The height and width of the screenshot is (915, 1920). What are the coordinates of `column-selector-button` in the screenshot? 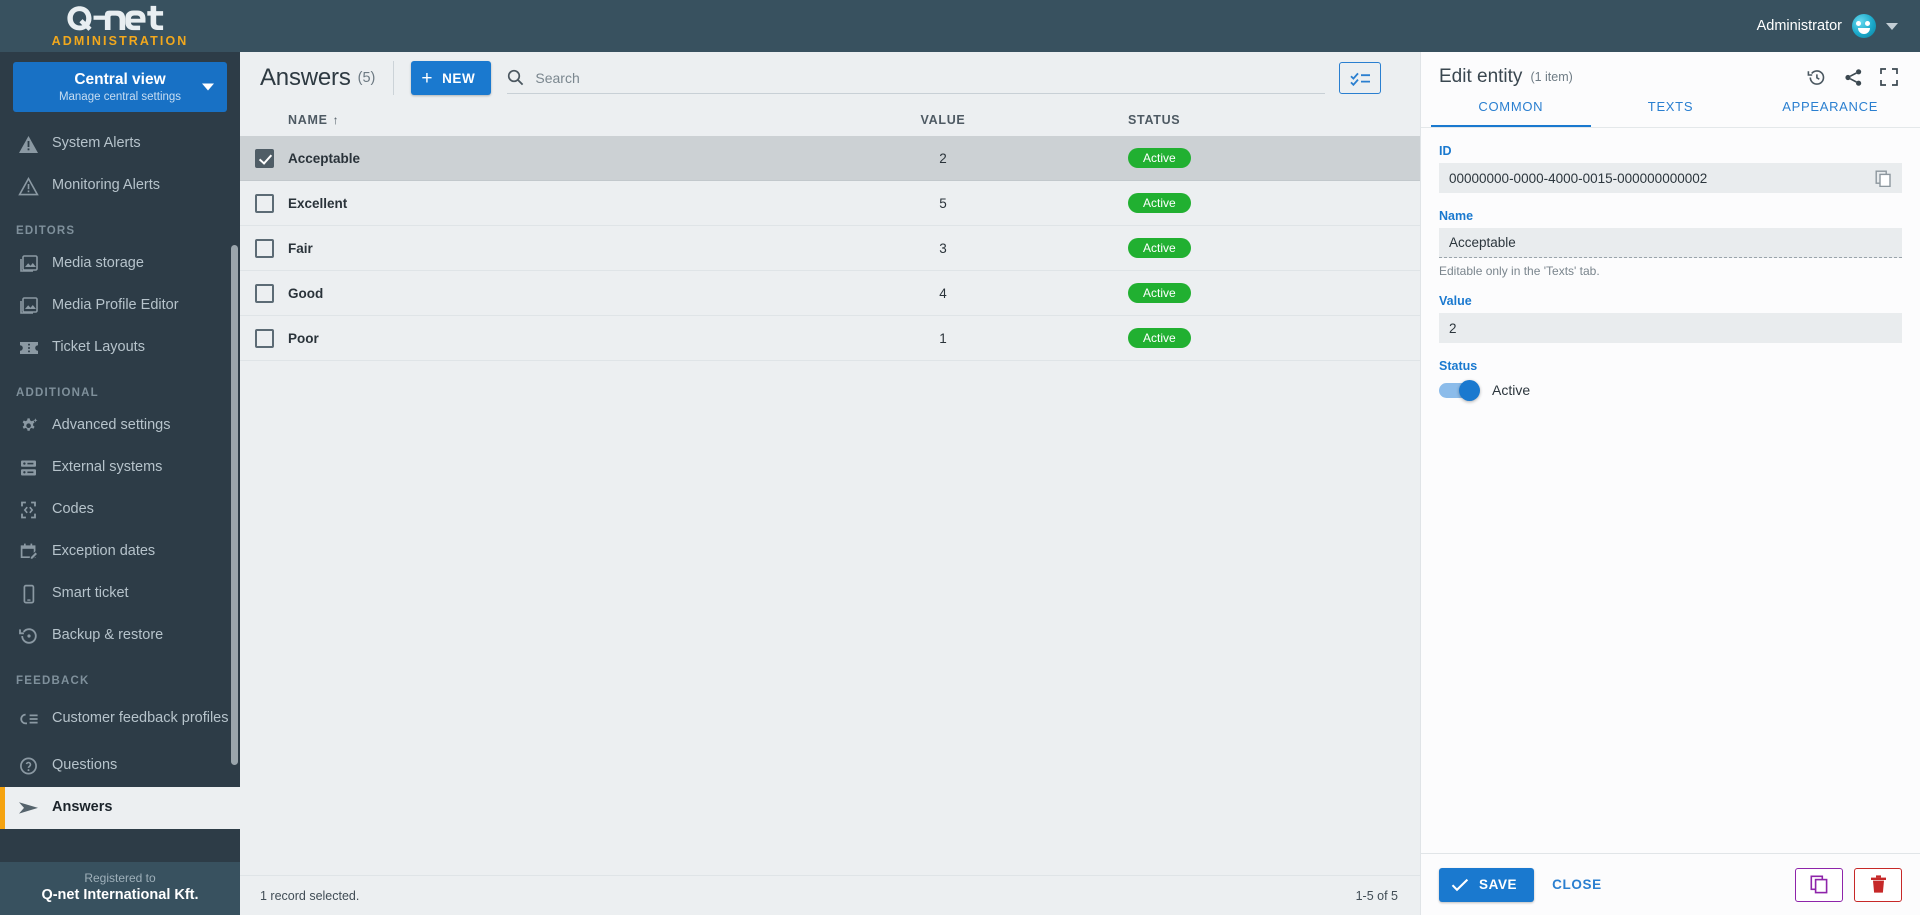 It's located at (1360, 78).